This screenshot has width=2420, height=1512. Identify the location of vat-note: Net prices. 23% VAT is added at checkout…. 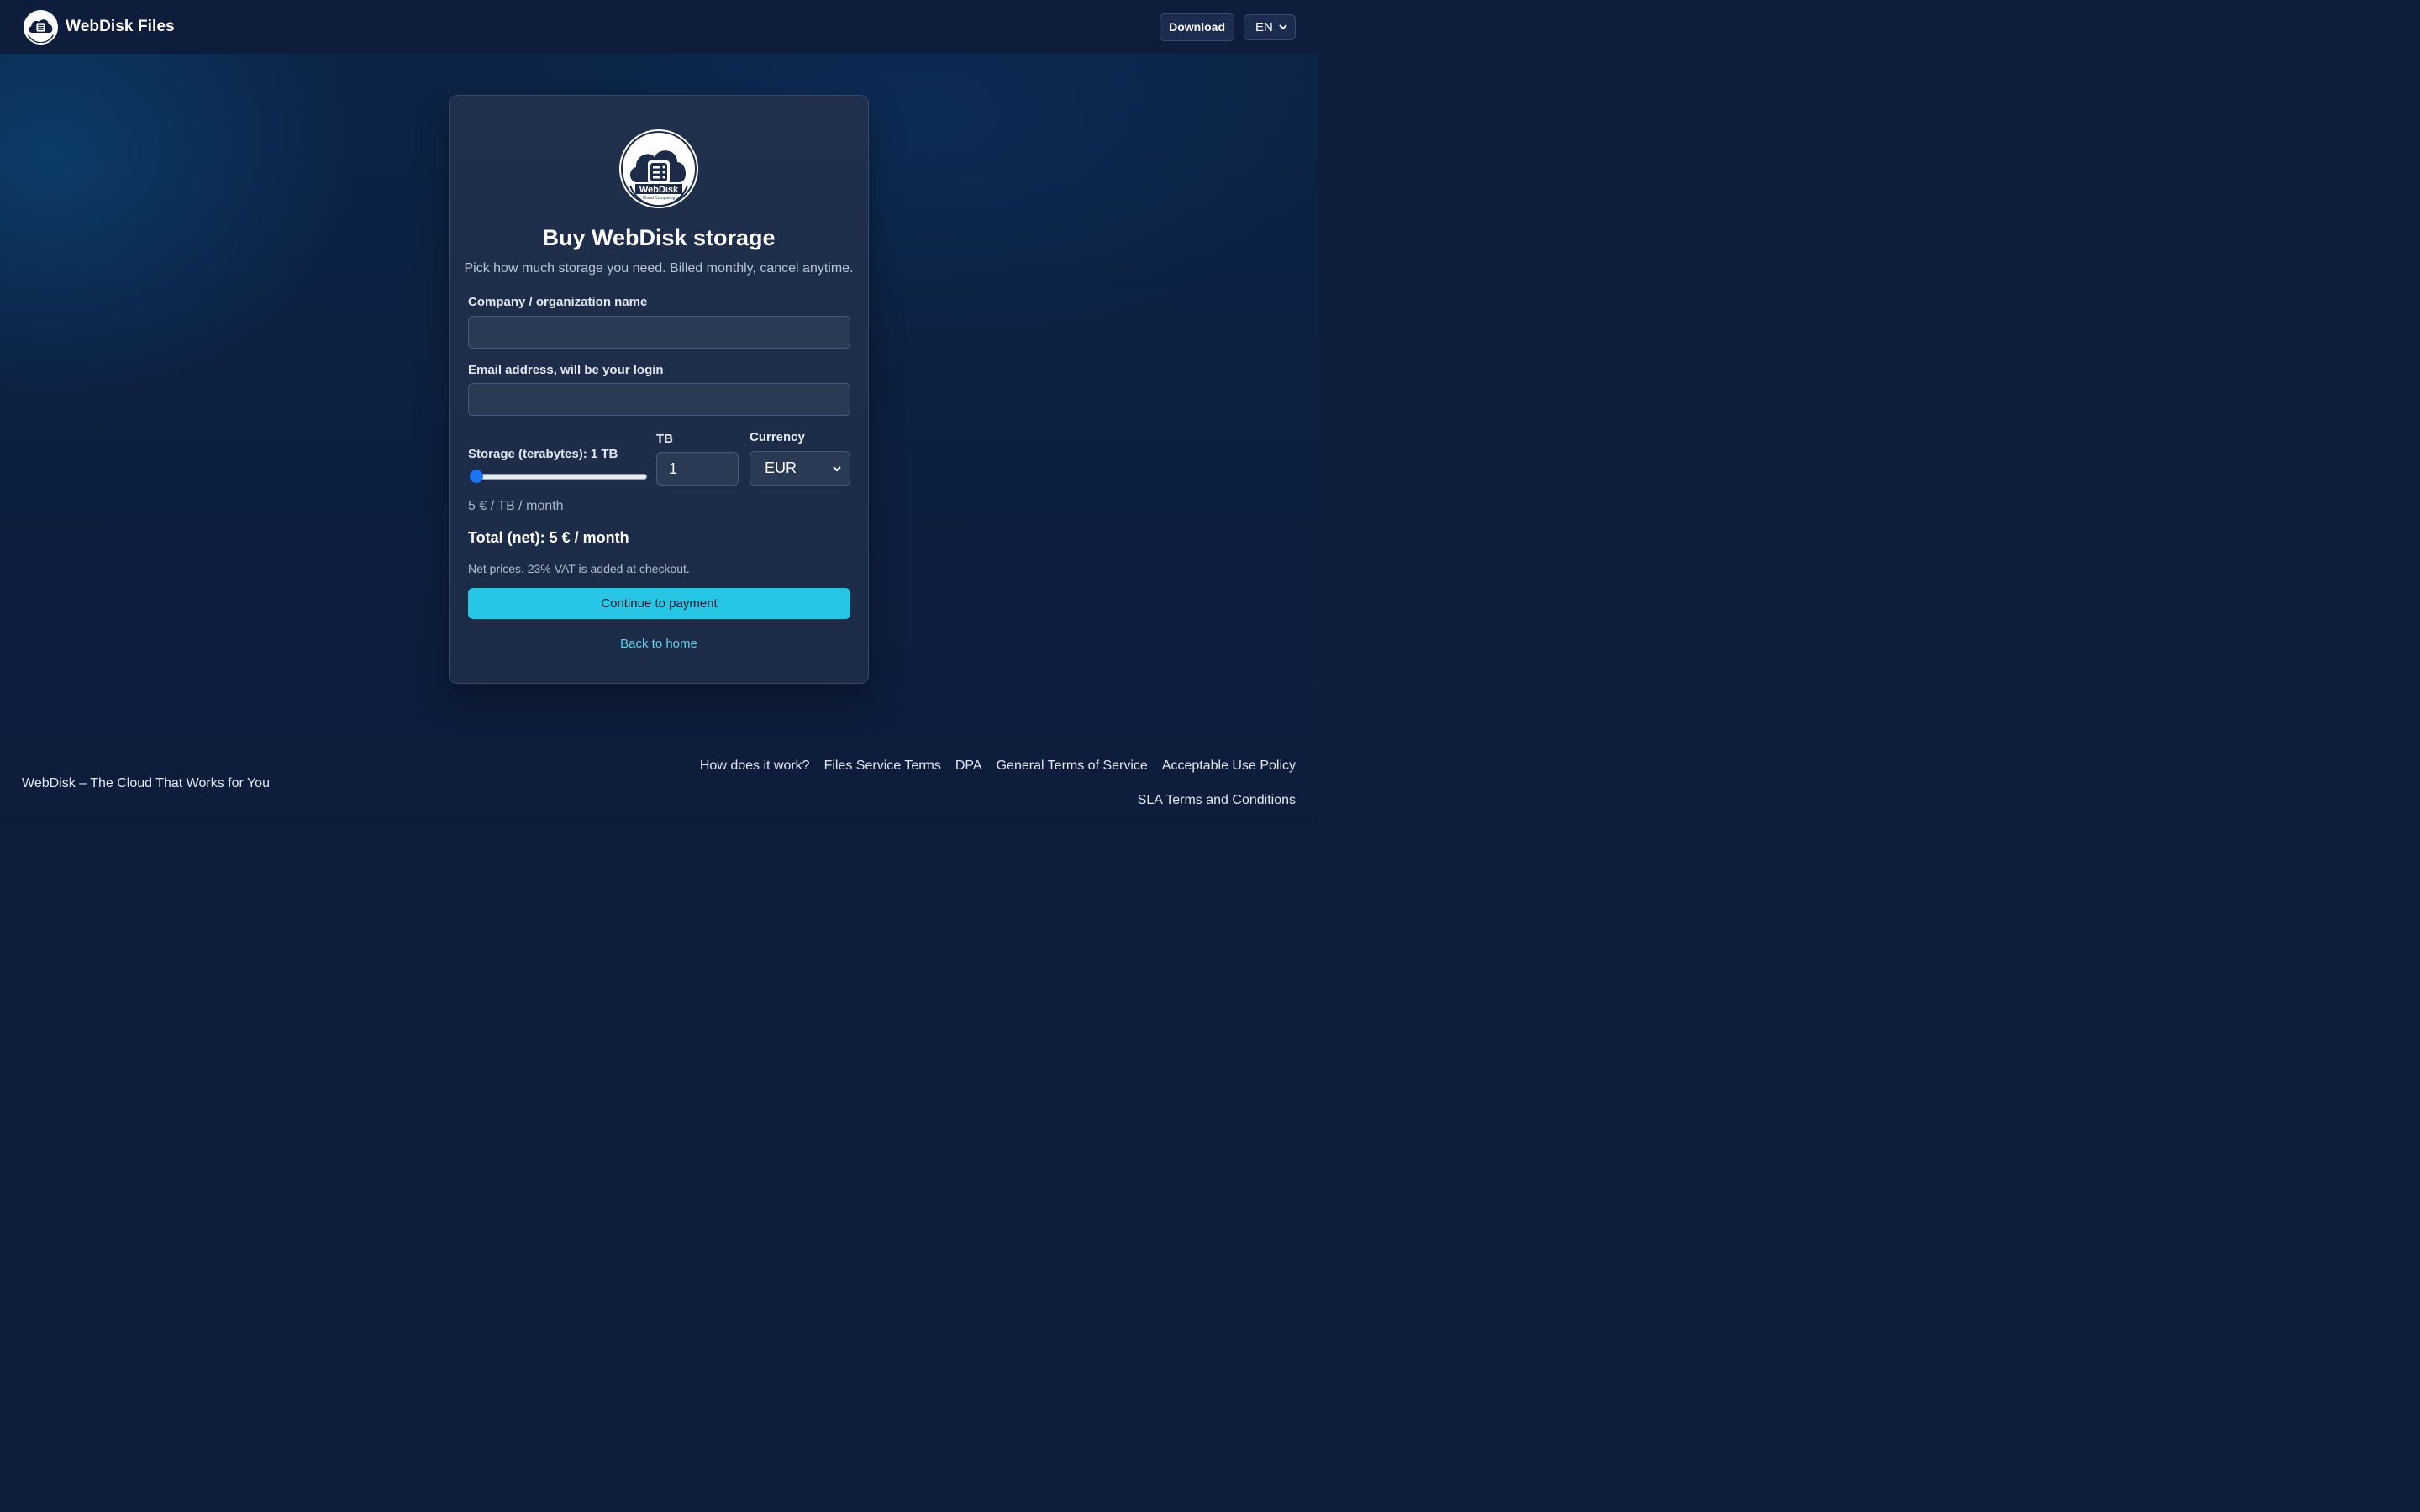
(579, 568).